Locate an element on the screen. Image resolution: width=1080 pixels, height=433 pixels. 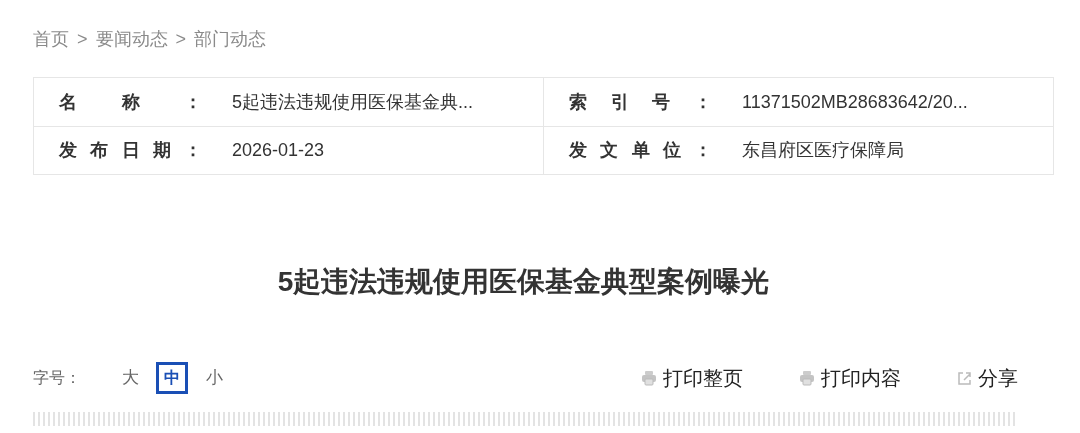
field-value: 东昌府区医疗保障局 is located at coordinates (823, 150).